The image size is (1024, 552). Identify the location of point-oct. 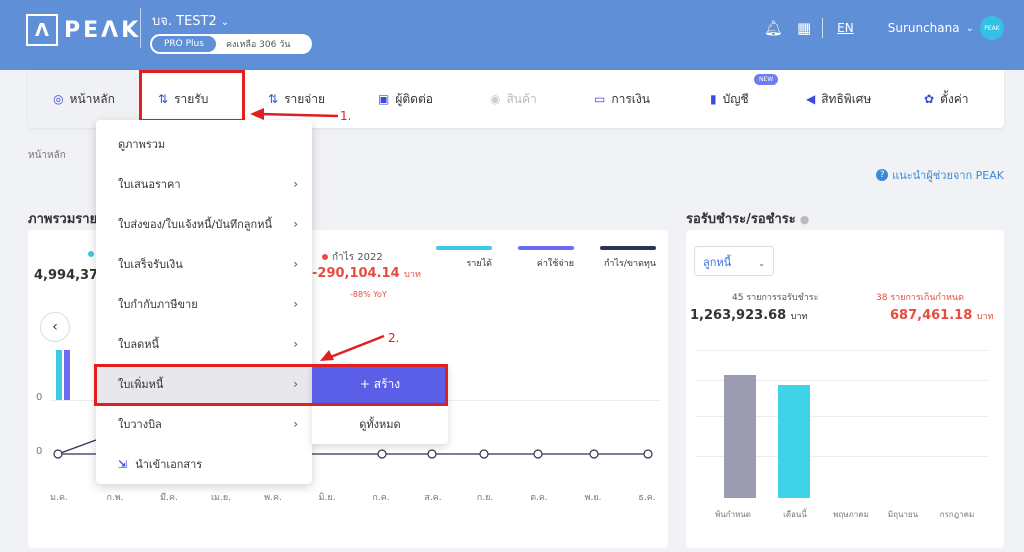
(538, 454).